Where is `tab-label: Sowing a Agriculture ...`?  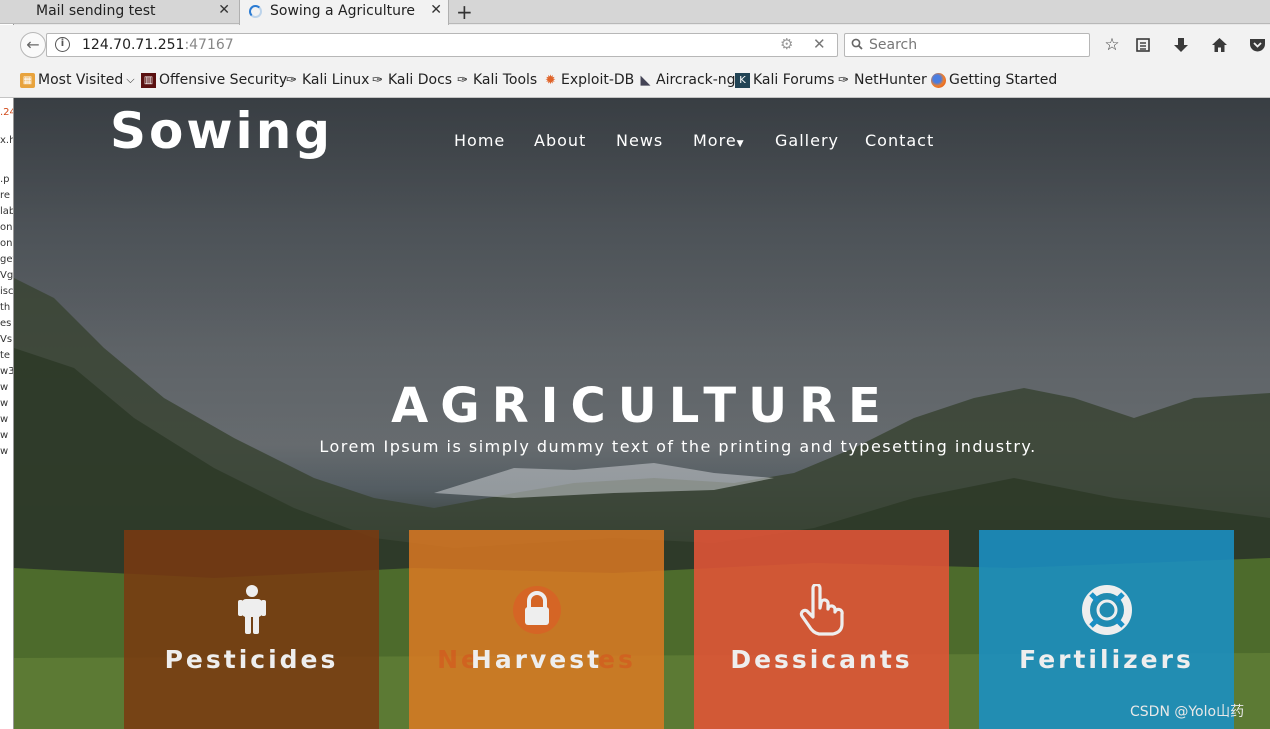
tab-label: Sowing a Agriculture ... is located at coordinates (345, 11).